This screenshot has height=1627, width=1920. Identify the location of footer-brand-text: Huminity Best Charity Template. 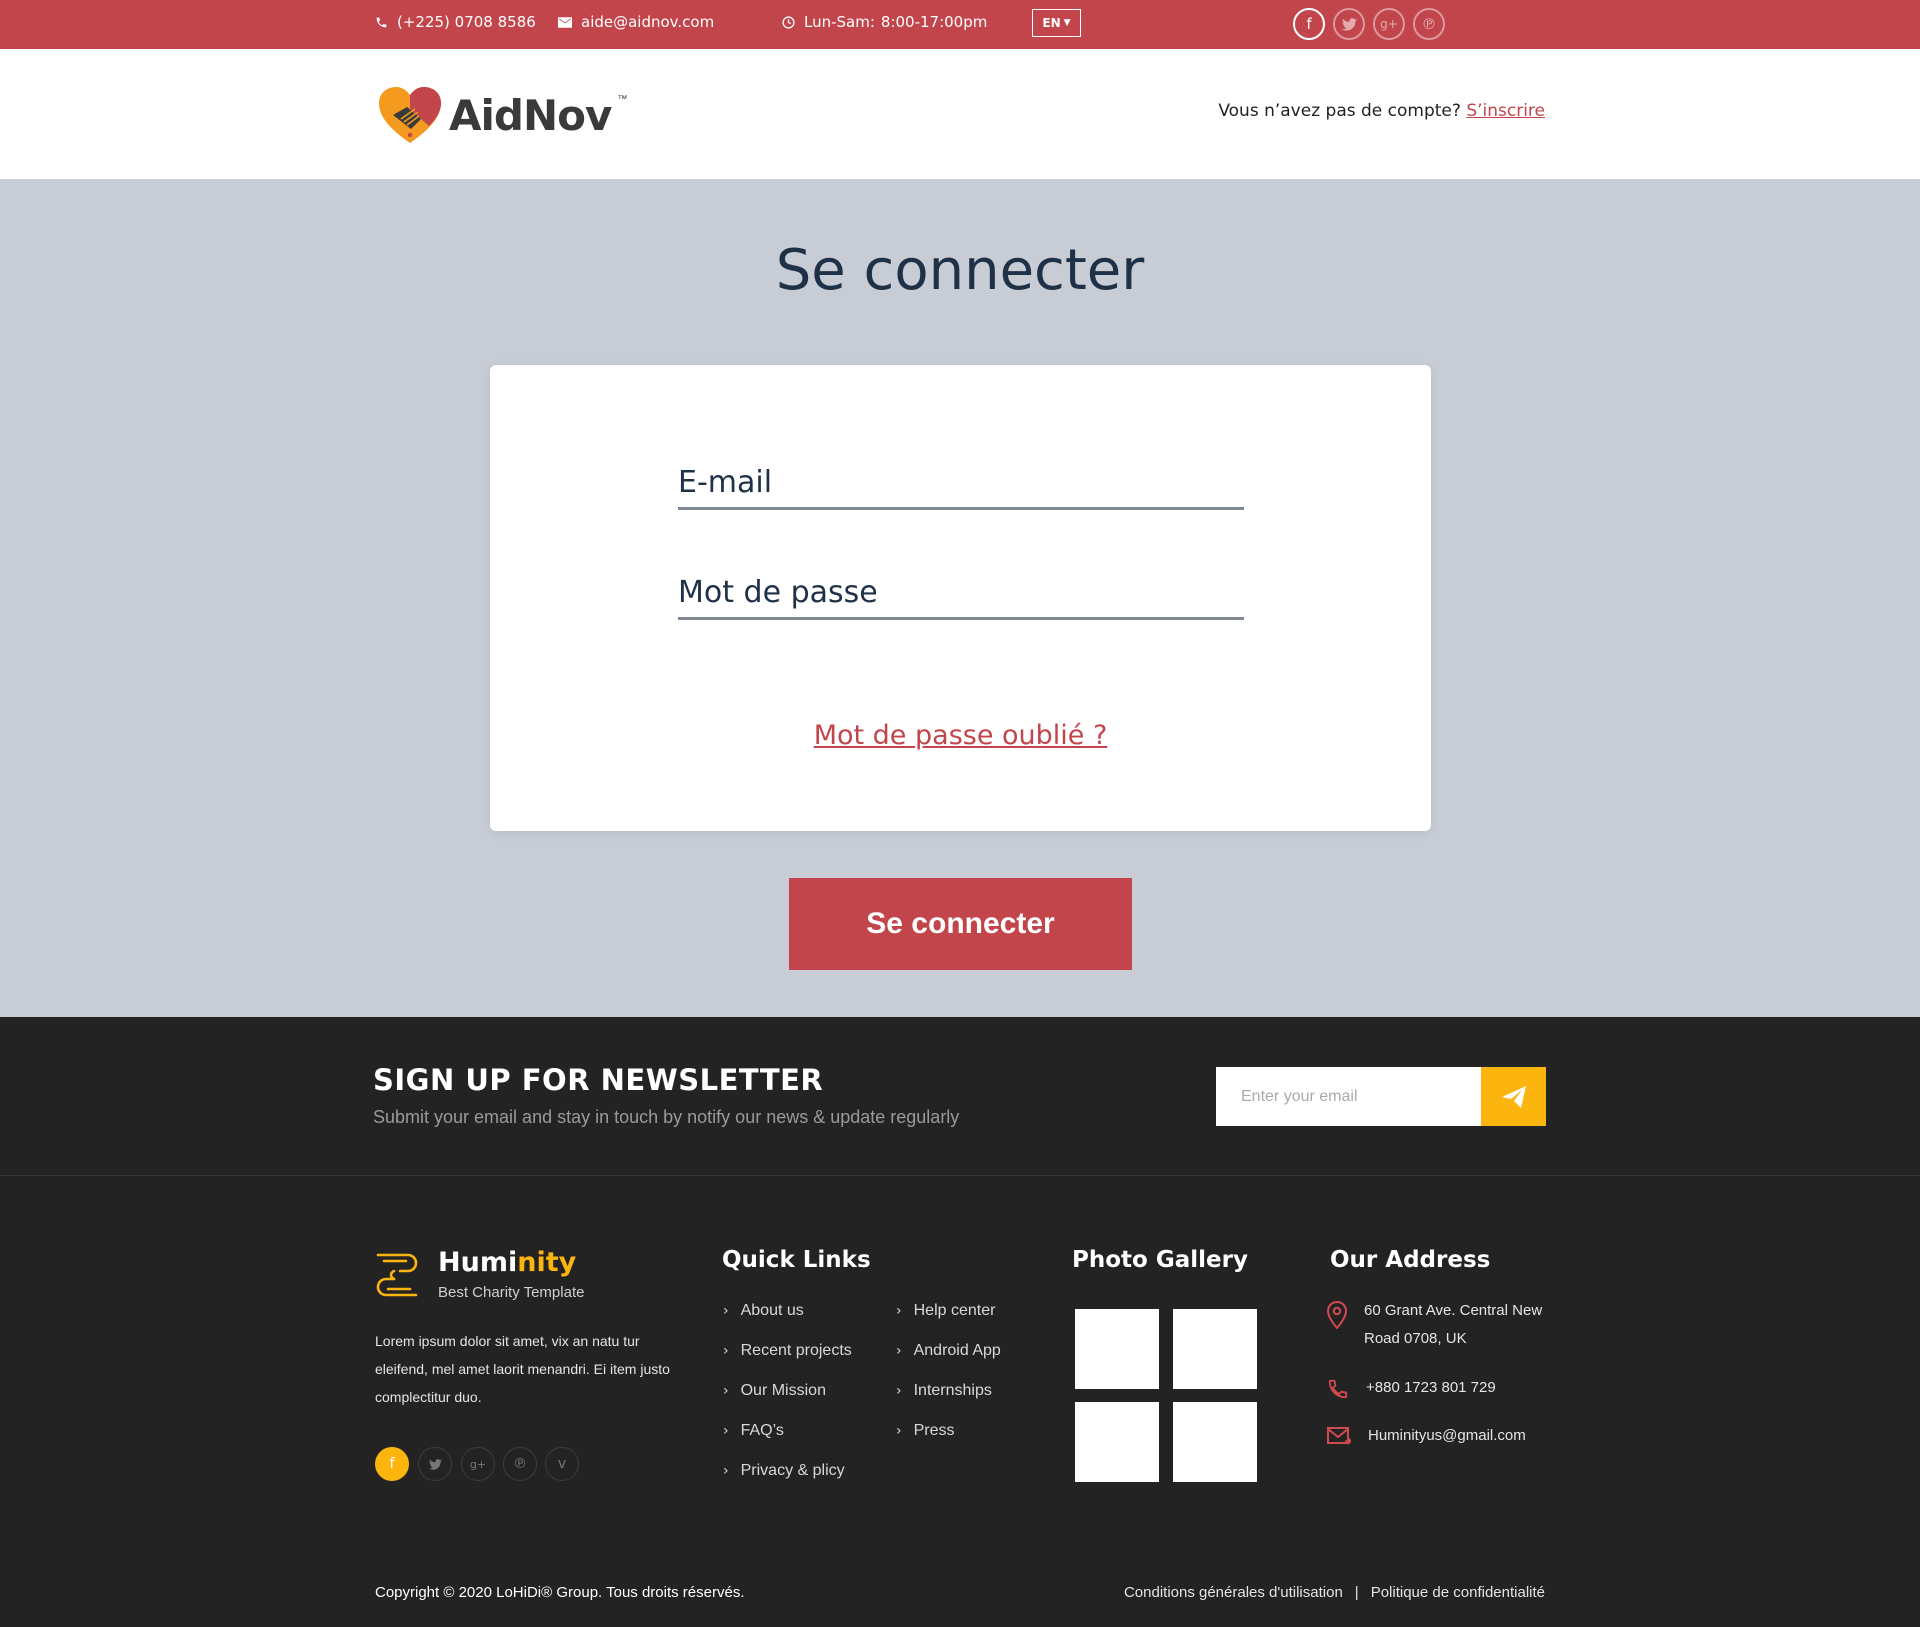
(511, 1275).